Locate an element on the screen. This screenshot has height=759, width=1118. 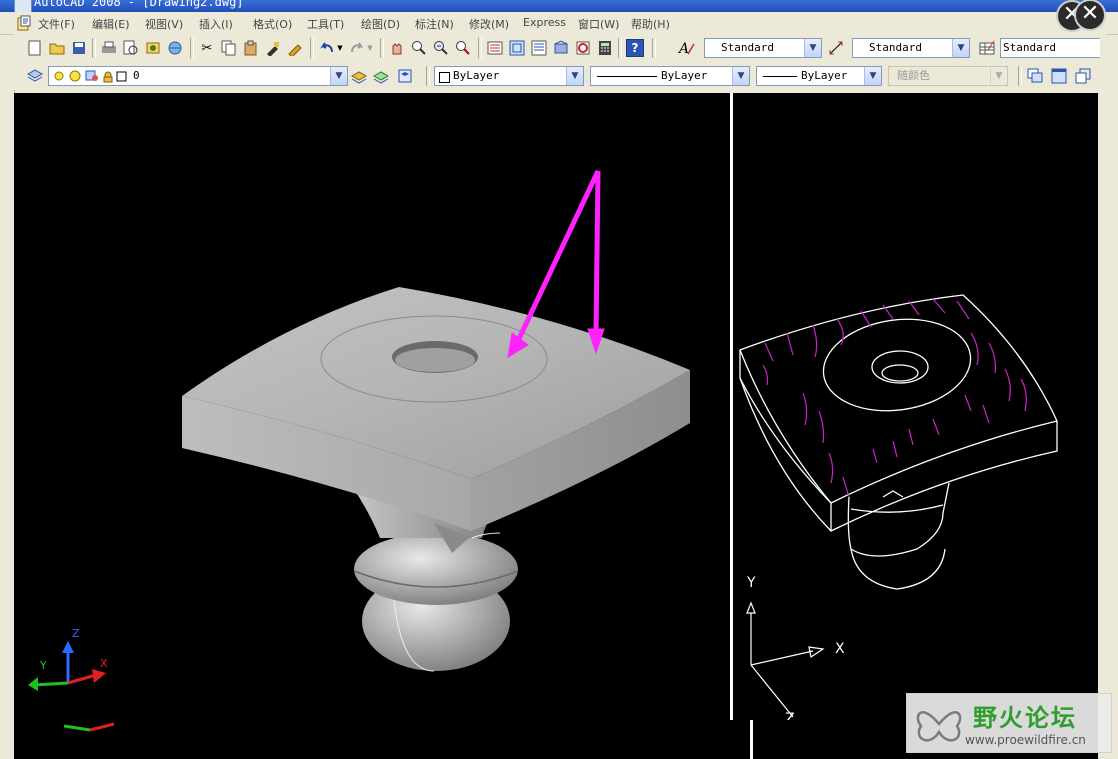
cascade-windows-icon is located at coordinates (1035, 76).